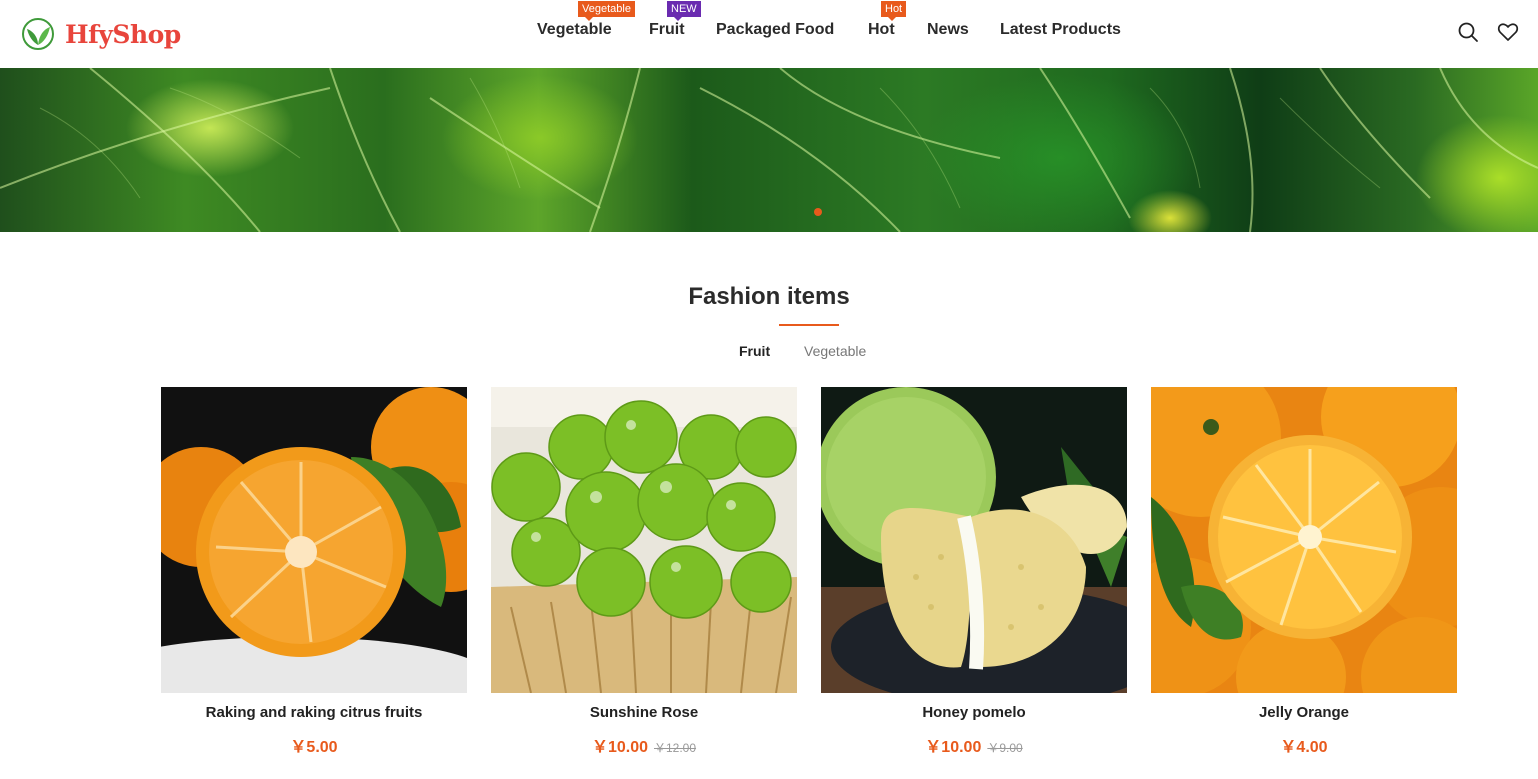  I want to click on product-price: ￥4.00, so click(1304, 747).